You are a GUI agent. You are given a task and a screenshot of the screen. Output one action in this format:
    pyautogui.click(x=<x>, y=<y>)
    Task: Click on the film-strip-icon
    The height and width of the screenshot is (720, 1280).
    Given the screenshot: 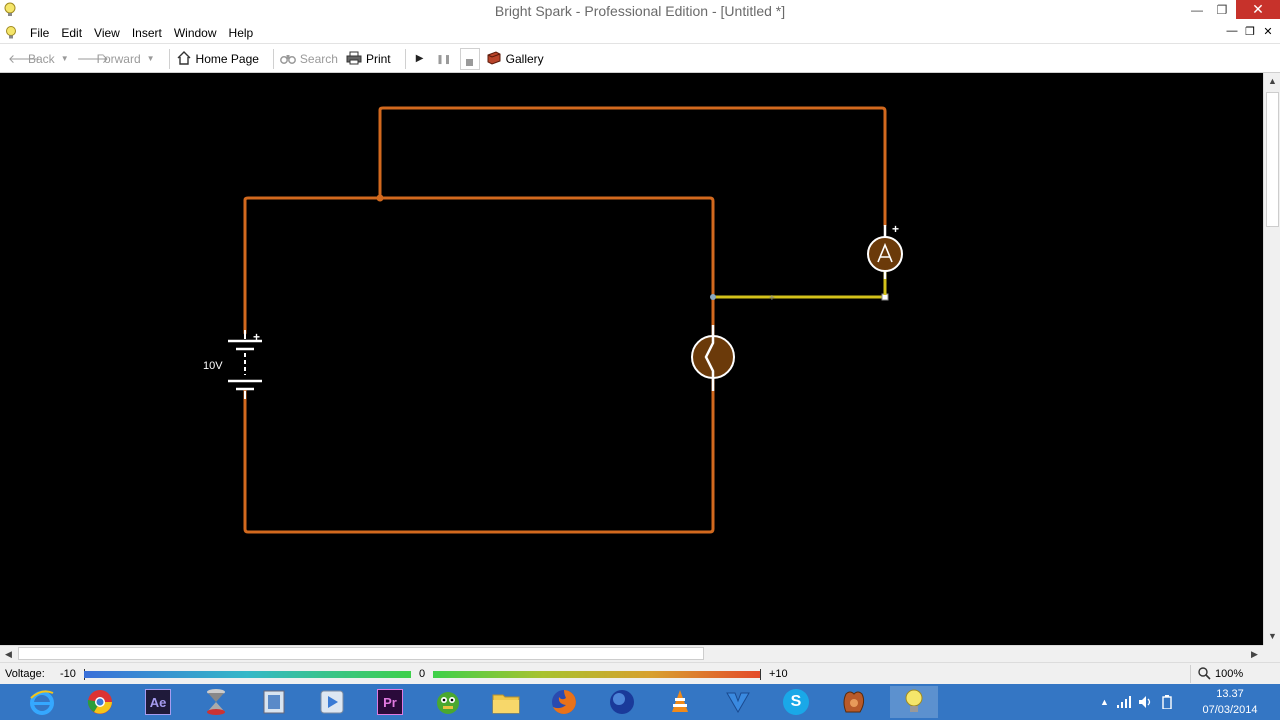 What is the action you would take?
    pyautogui.click(x=274, y=702)
    